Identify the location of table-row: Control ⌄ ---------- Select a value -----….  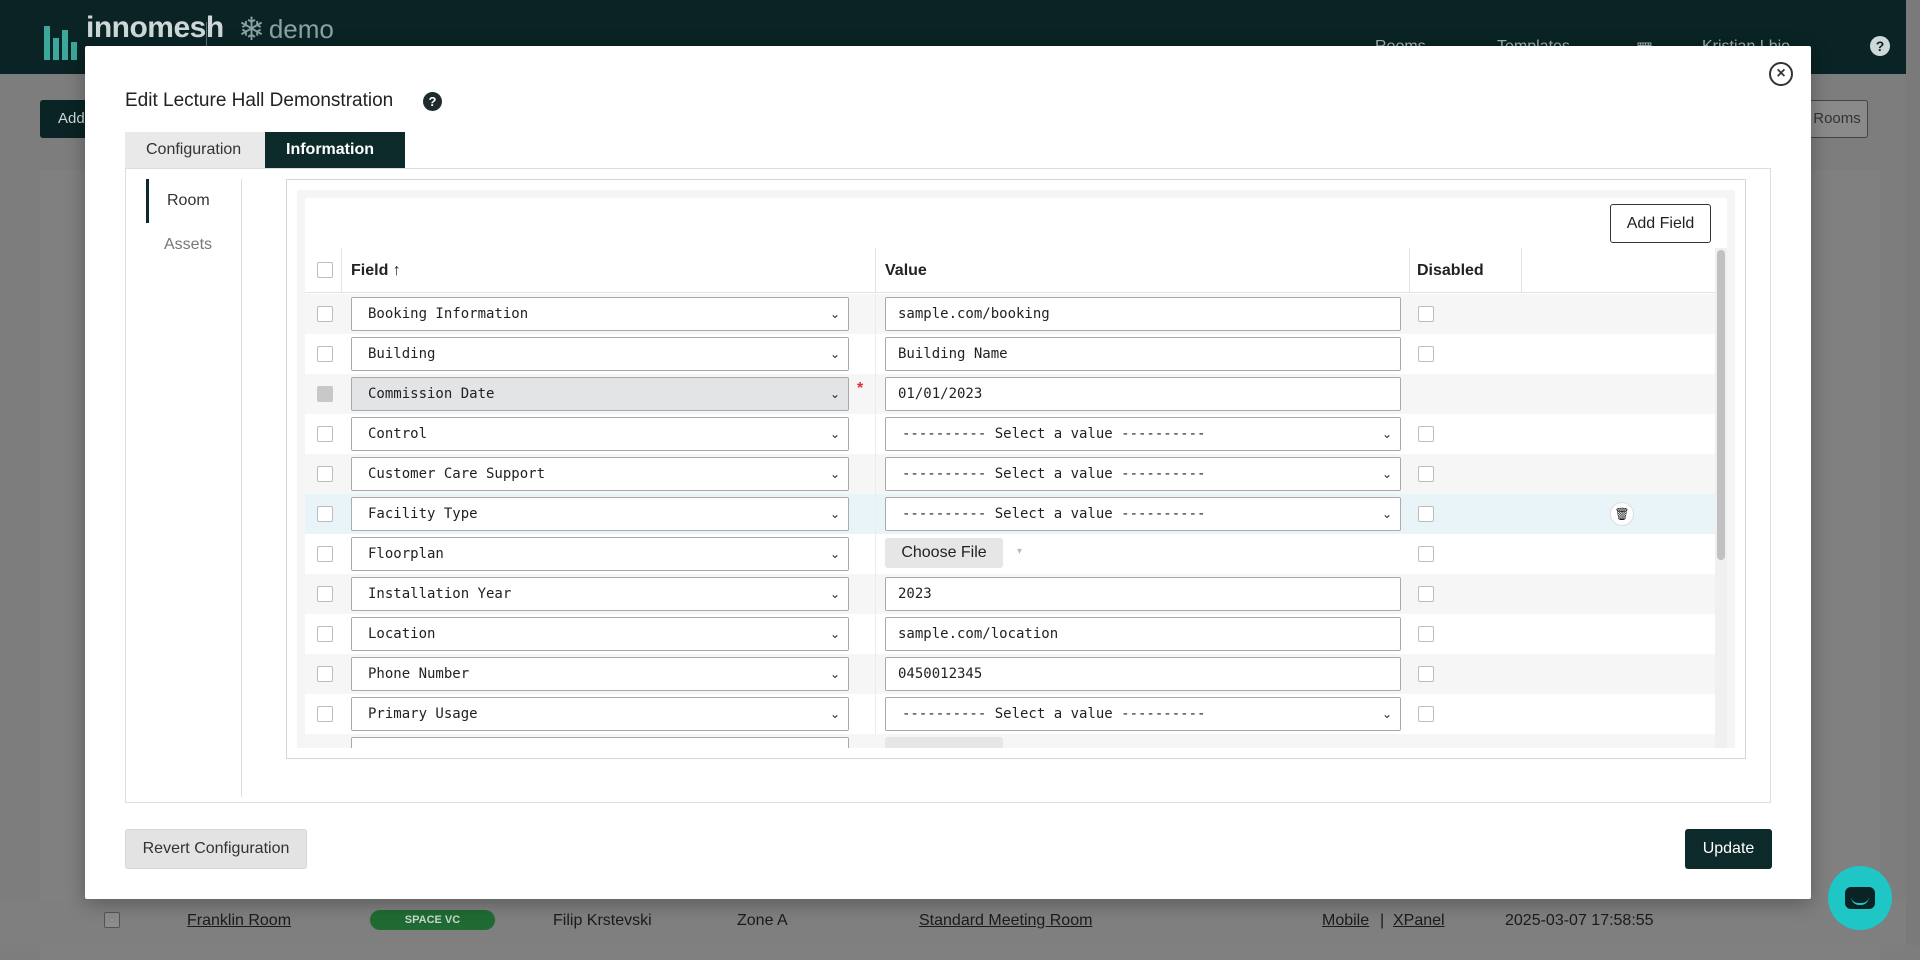
(1016, 434).